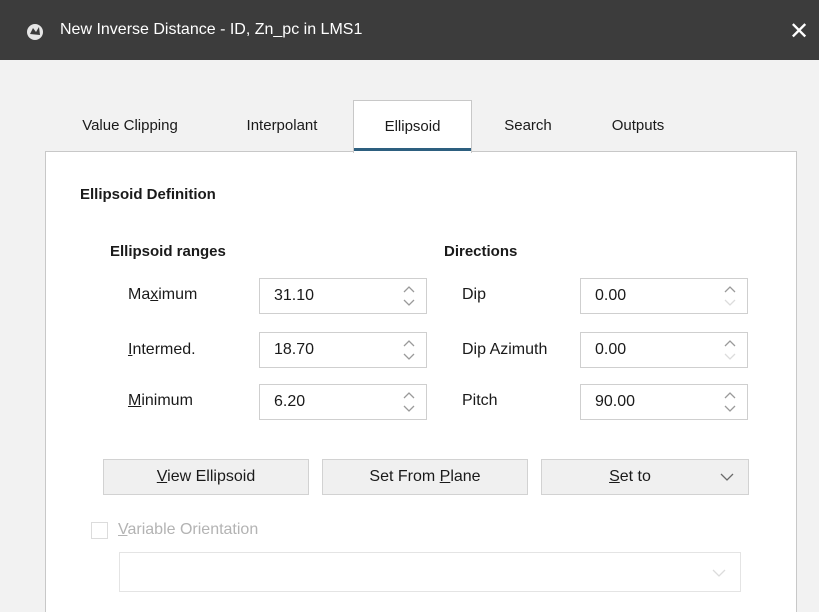  Describe the element at coordinates (148, 194) in the screenshot. I see `section-title: Ellipsoid Definition` at that location.